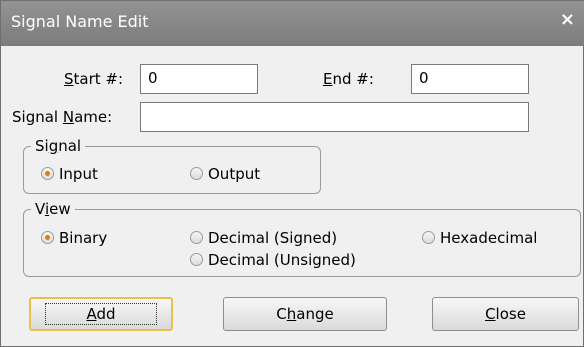 This screenshot has height=347, width=584. I want to click on radio-decimal-unsigned: Decimal (Unsigned), so click(273, 260).